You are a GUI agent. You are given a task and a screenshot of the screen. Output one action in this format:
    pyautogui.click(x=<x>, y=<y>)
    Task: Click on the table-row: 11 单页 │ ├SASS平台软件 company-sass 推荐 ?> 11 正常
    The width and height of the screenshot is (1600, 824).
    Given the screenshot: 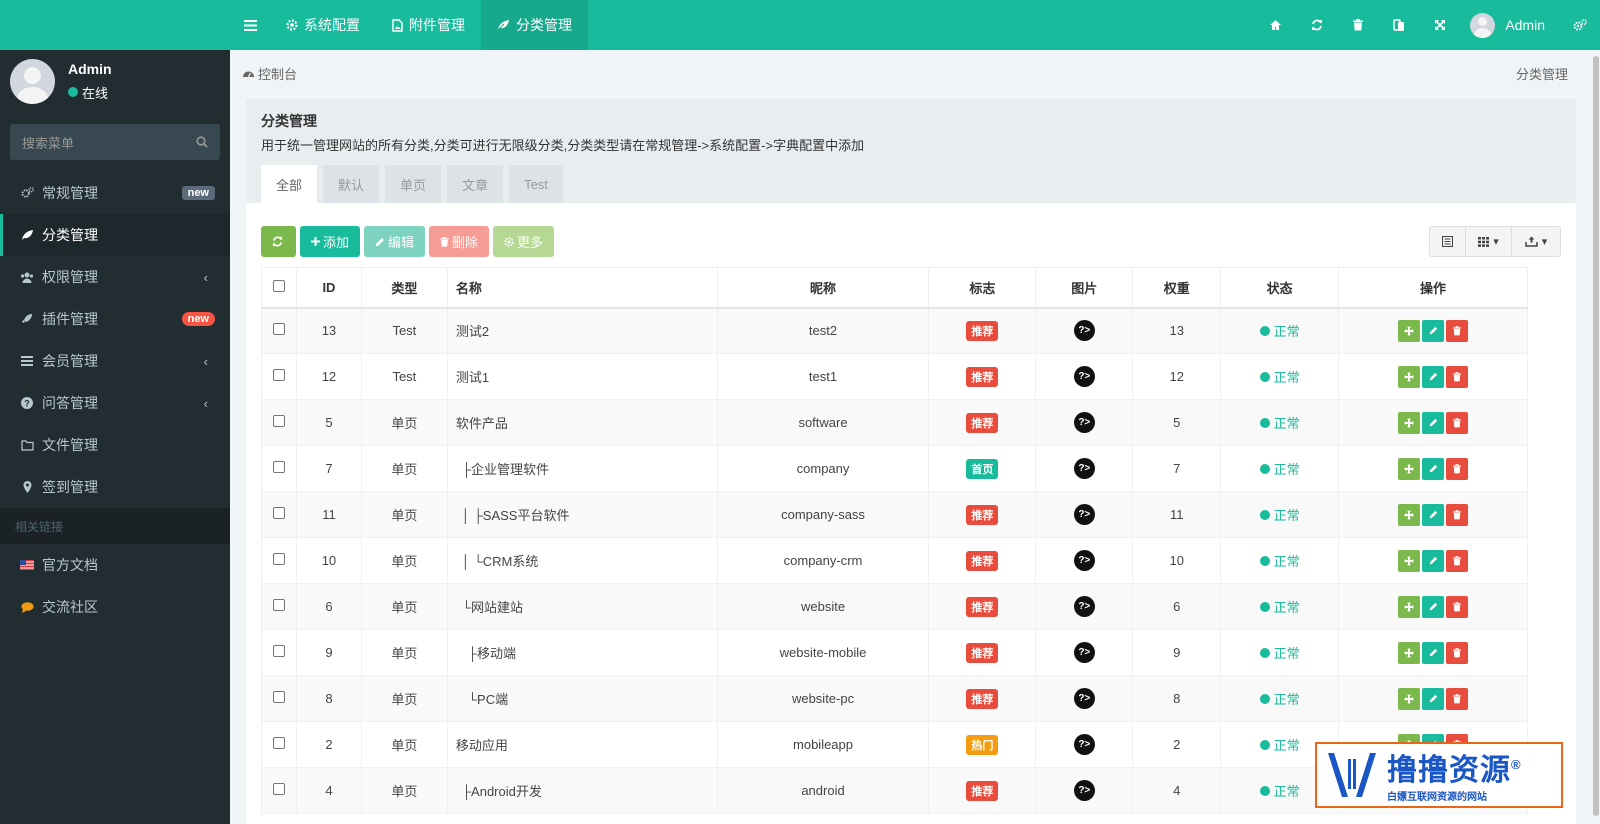 What is the action you would take?
    pyautogui.click(x=894, y=514)
    